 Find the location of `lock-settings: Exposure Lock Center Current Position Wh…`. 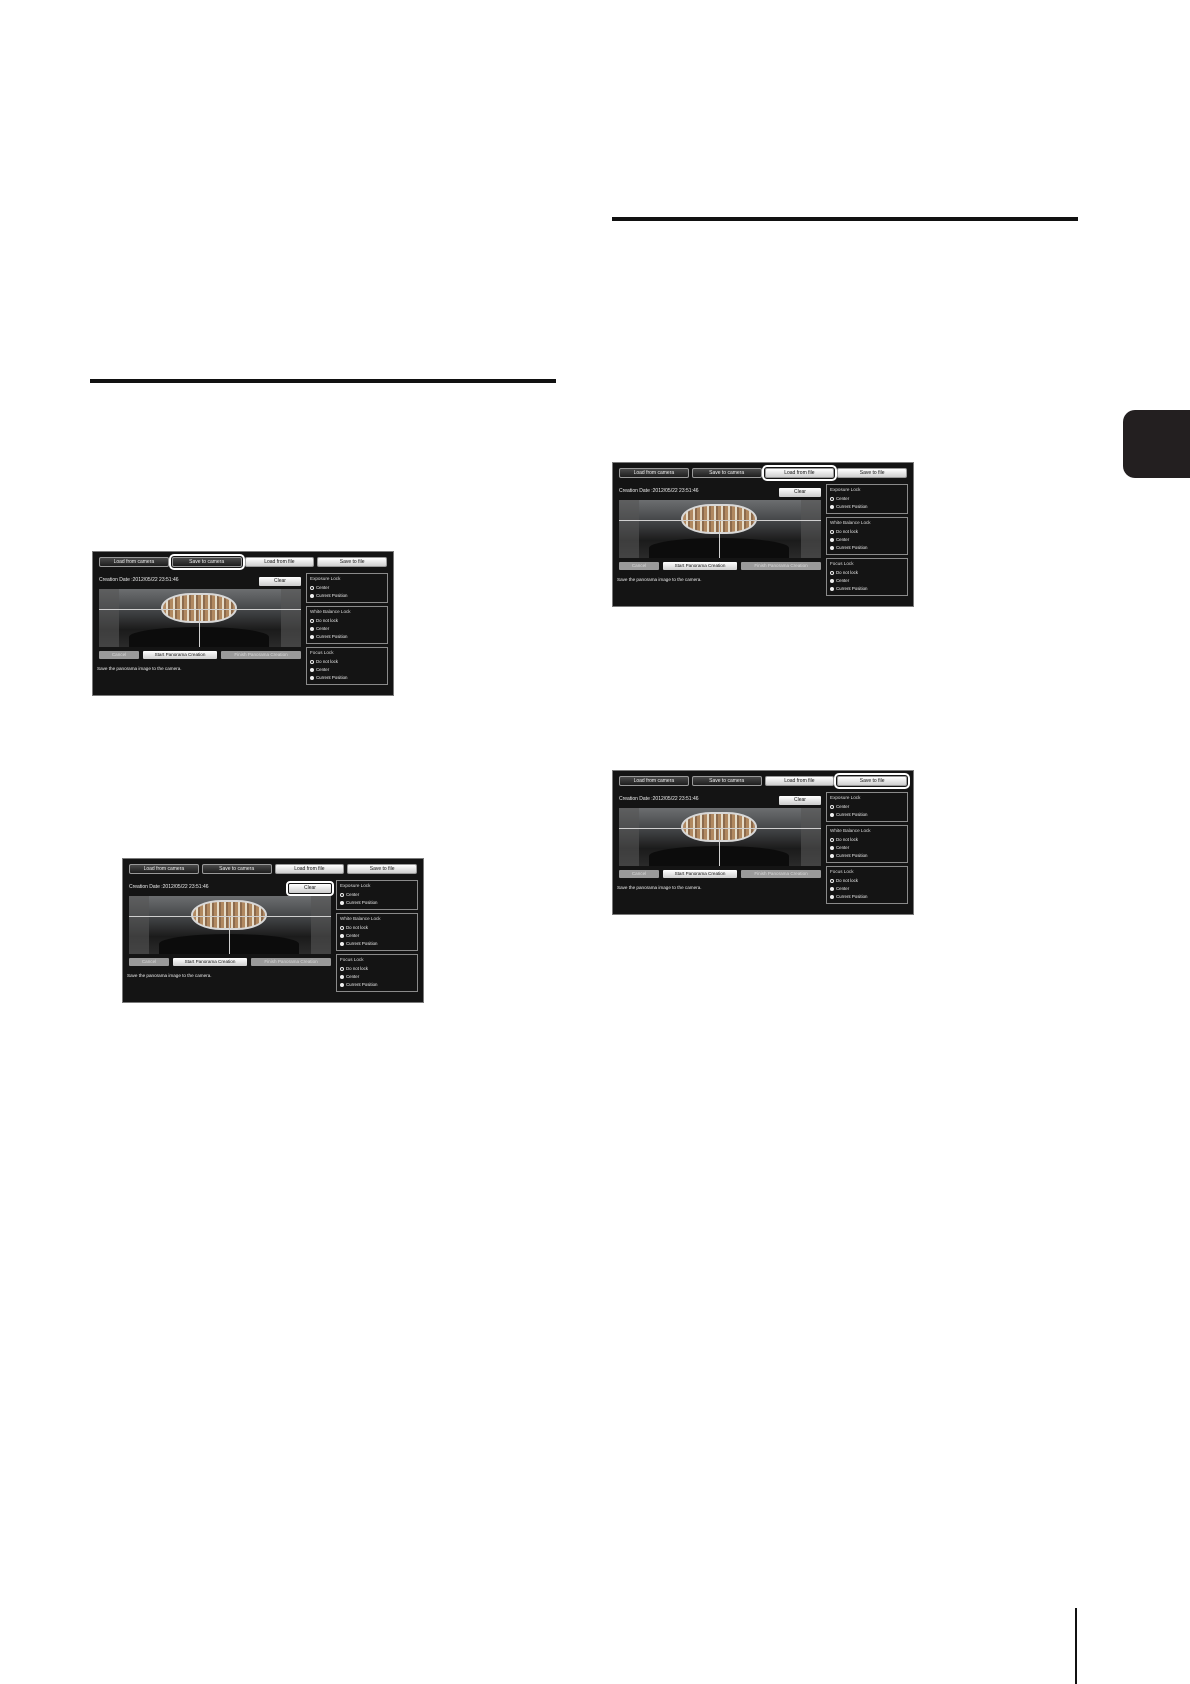

lock-settings: Exposure Lock Center Current Position Wh… is located at coordinates (377, 937).